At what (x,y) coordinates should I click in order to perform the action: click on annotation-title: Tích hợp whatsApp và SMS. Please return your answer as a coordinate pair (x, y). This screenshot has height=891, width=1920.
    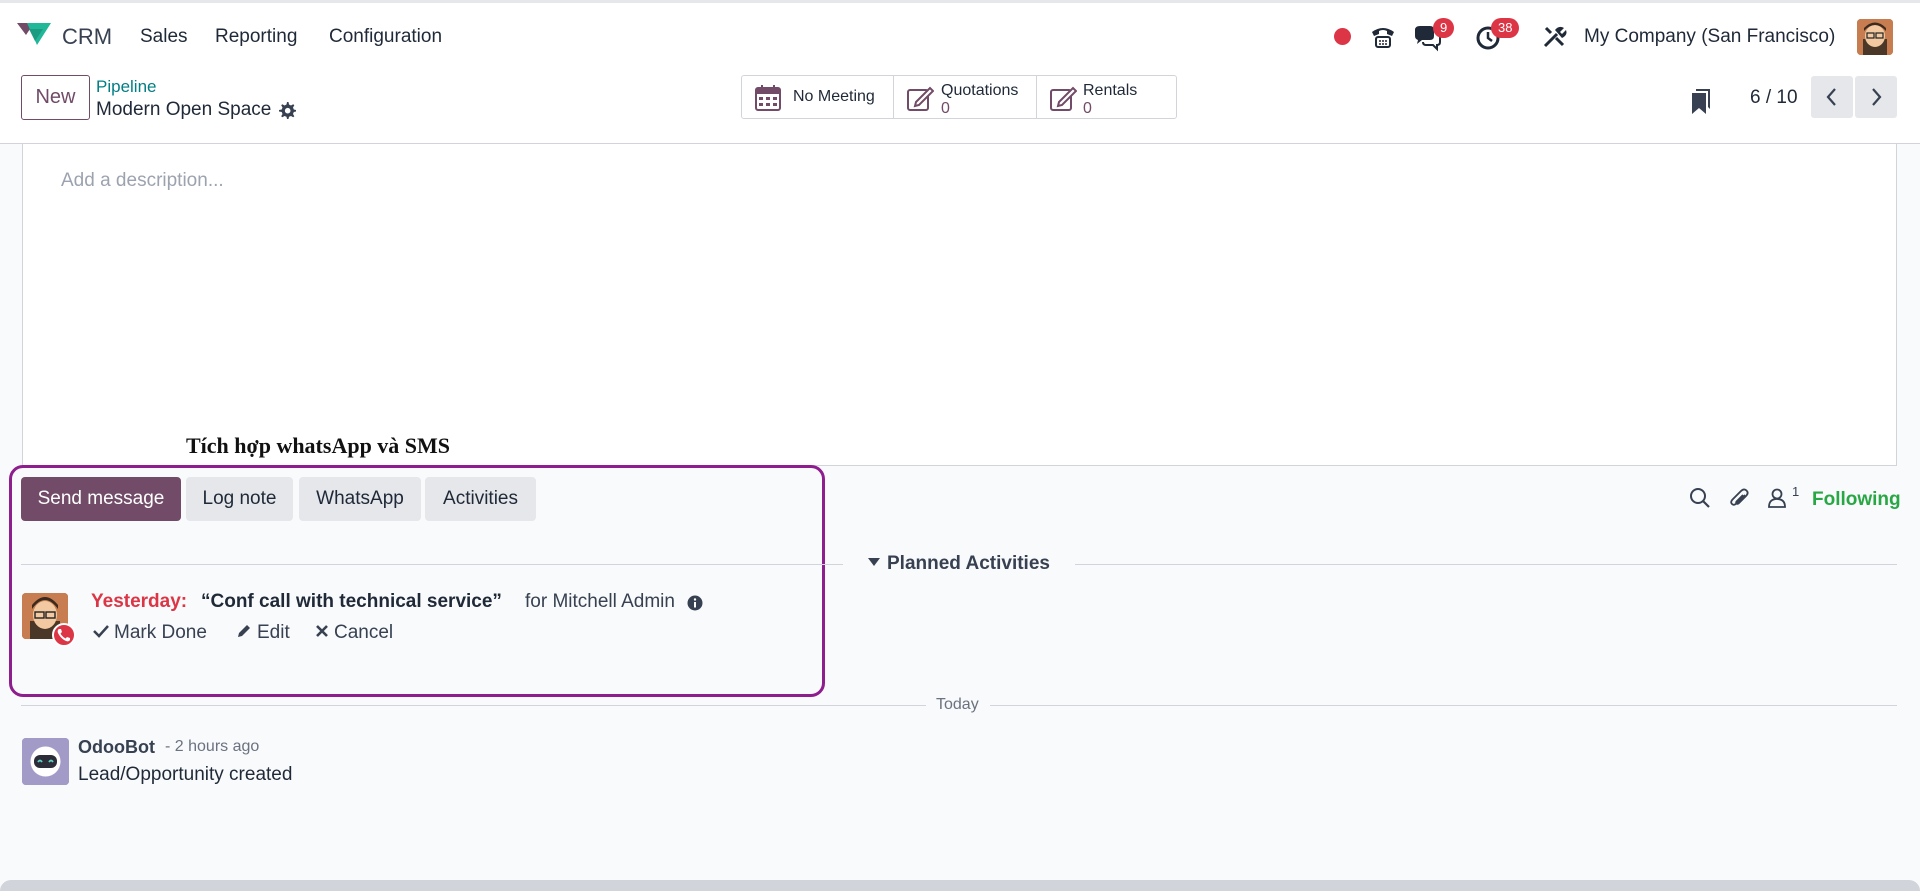
    Looking at the image, I should click on (318, 445).